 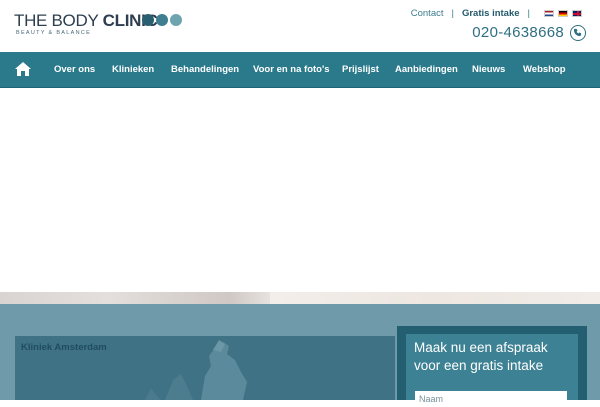 I want to click on gratis-intake-link: Gratis intake, so click(x=491, y=13).